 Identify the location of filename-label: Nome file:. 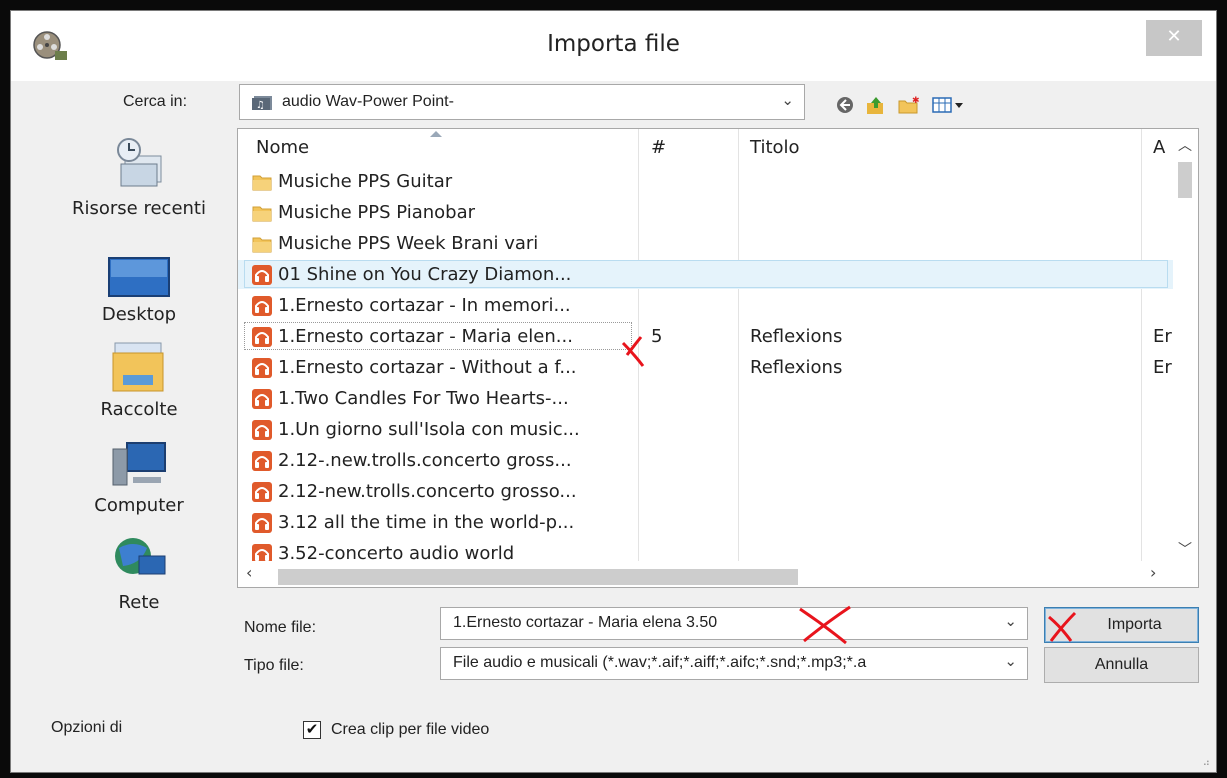
(280, 627).